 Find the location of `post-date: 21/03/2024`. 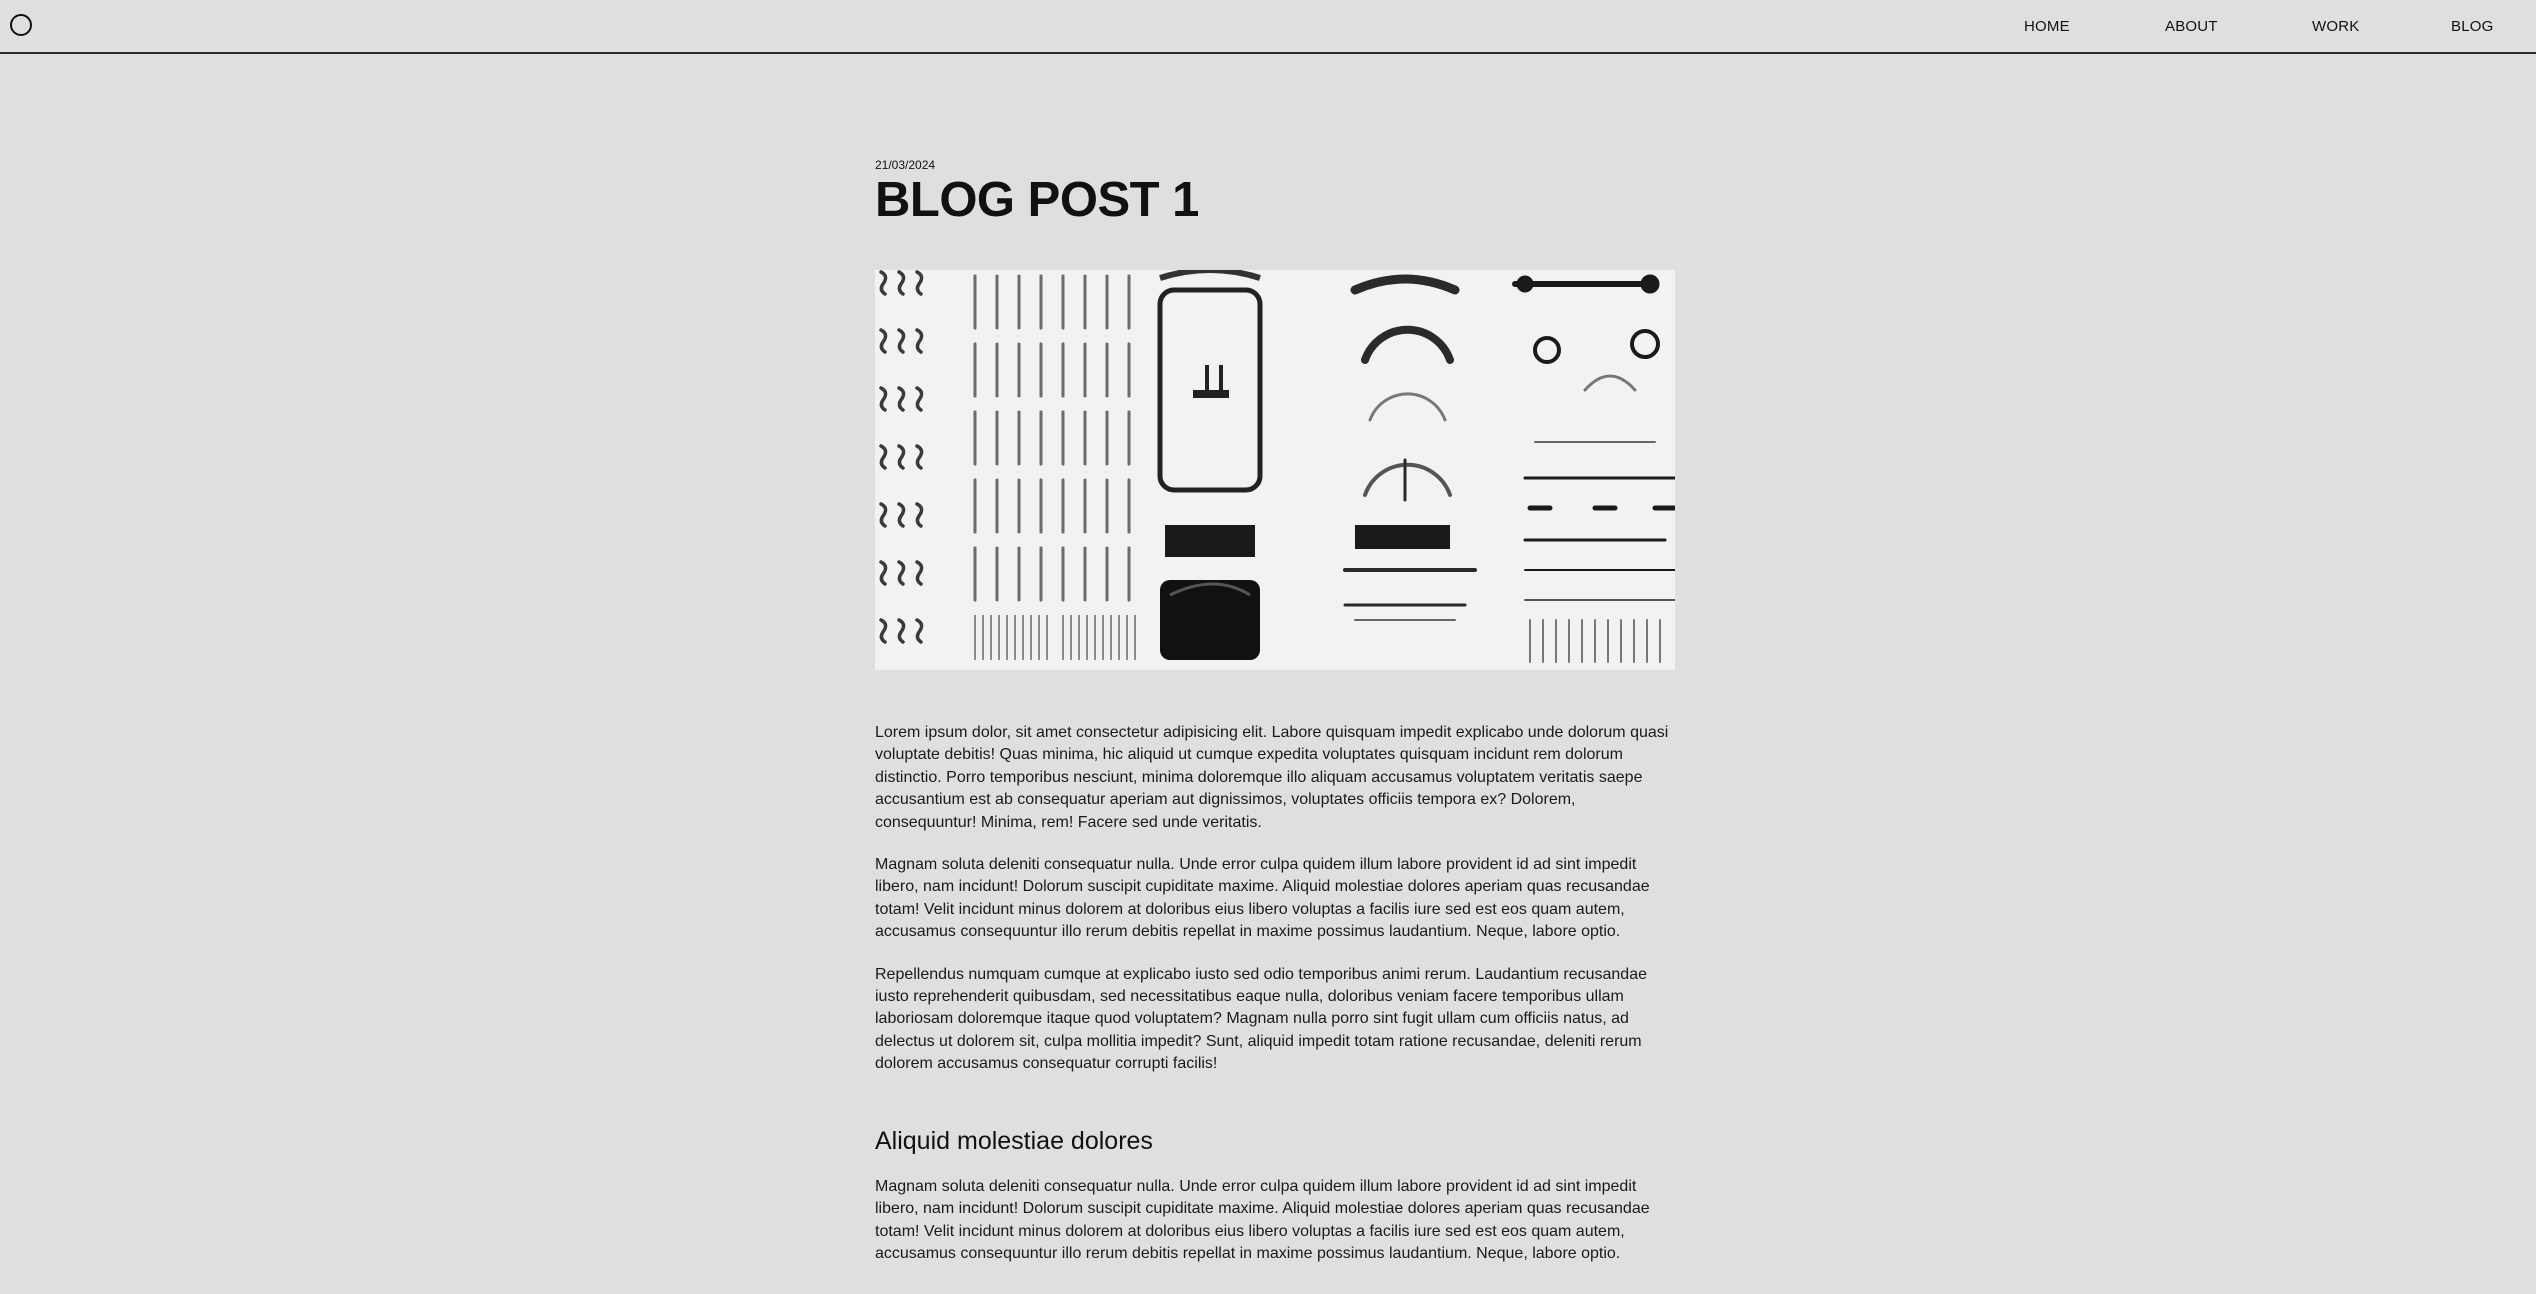

post-date: 21/03/2024 is located at coordinates (905, 165).